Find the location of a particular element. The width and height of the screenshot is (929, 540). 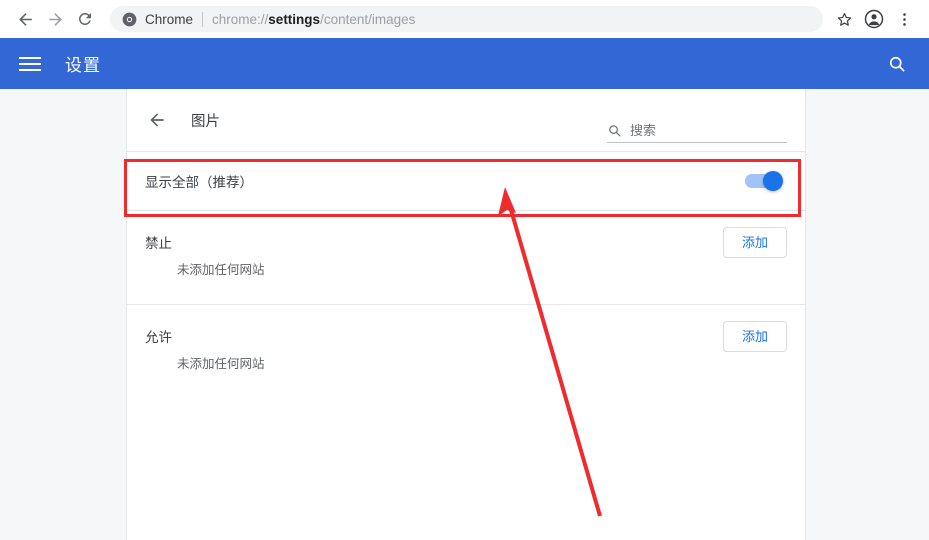

forward-arrow-icon is located at coordinates (55, 19).